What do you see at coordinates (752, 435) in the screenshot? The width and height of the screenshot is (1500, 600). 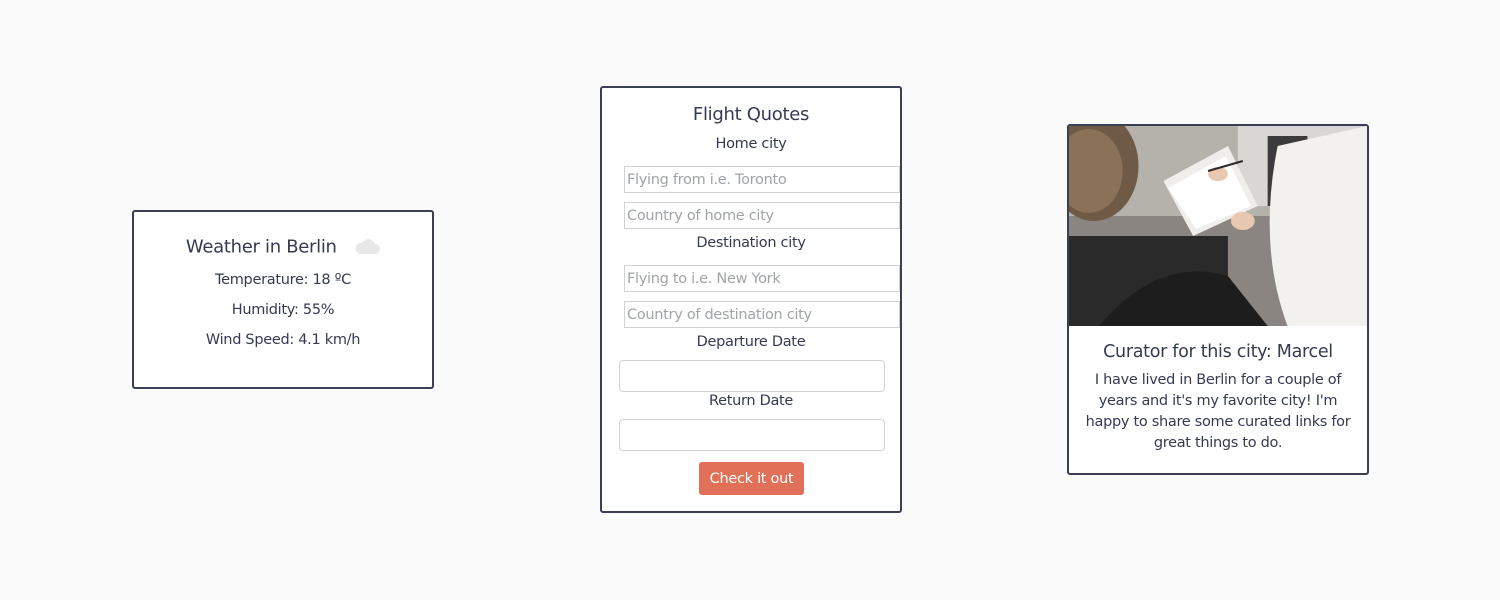 I see `return-date-input` at bounding box center [752, 435].